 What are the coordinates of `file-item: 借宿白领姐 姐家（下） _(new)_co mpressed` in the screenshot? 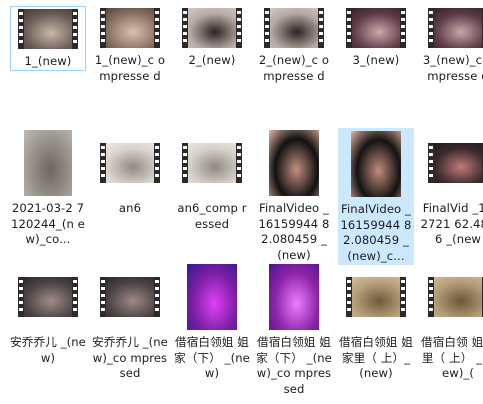 It's located at (294, 329).